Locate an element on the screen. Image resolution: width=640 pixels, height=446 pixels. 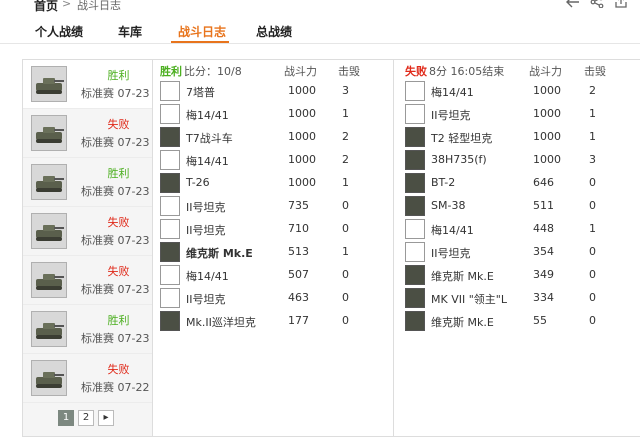
power-value: 511 is located at coordinates (543, 205).